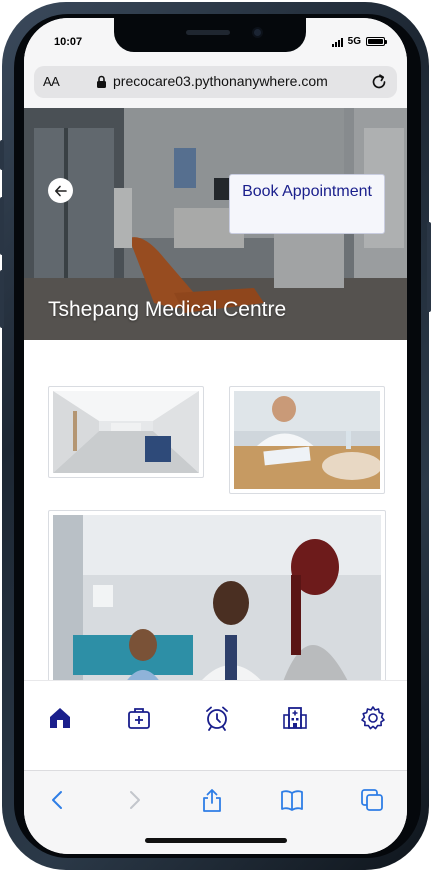  I want to click on medical-kit-icon, so click(139, 718).